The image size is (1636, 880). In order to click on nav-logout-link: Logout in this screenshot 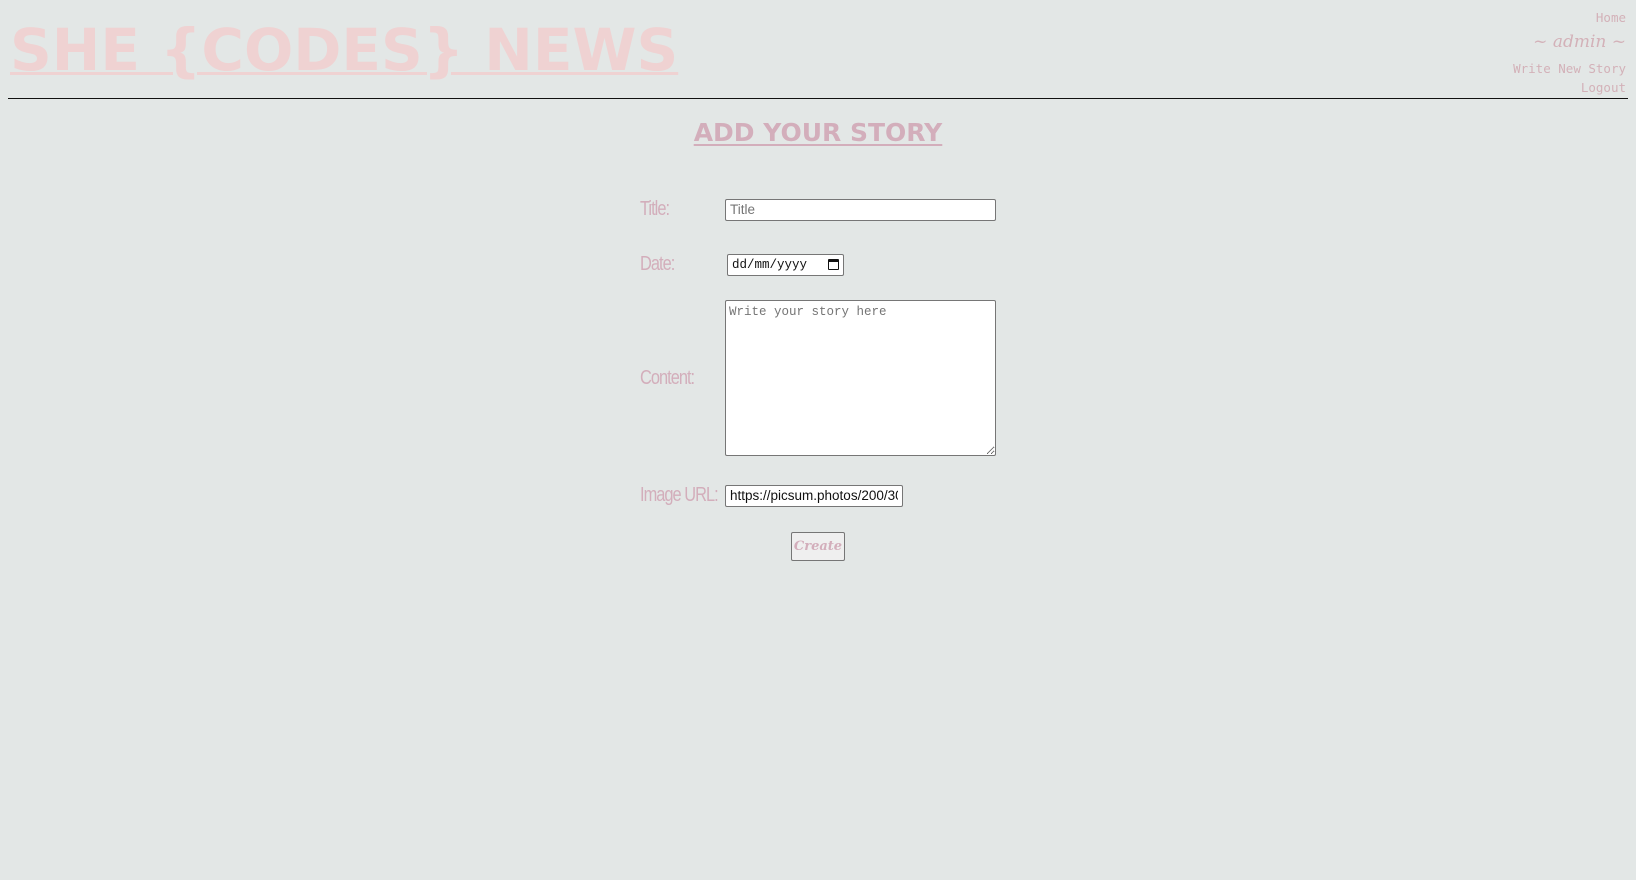, I will do `click(1569, 87)`.